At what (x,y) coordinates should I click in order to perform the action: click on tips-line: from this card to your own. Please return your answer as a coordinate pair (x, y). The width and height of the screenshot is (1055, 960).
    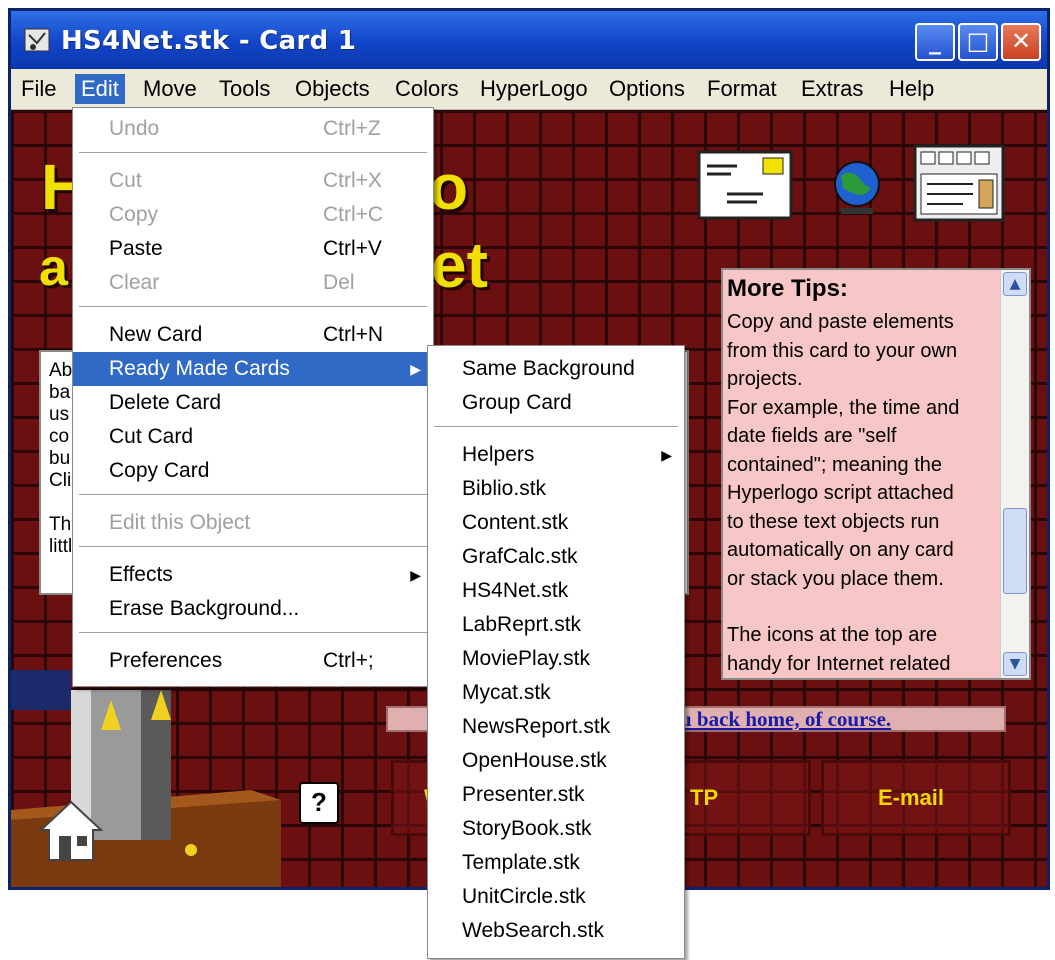
    Looking at the image, I should click on (842, 350).